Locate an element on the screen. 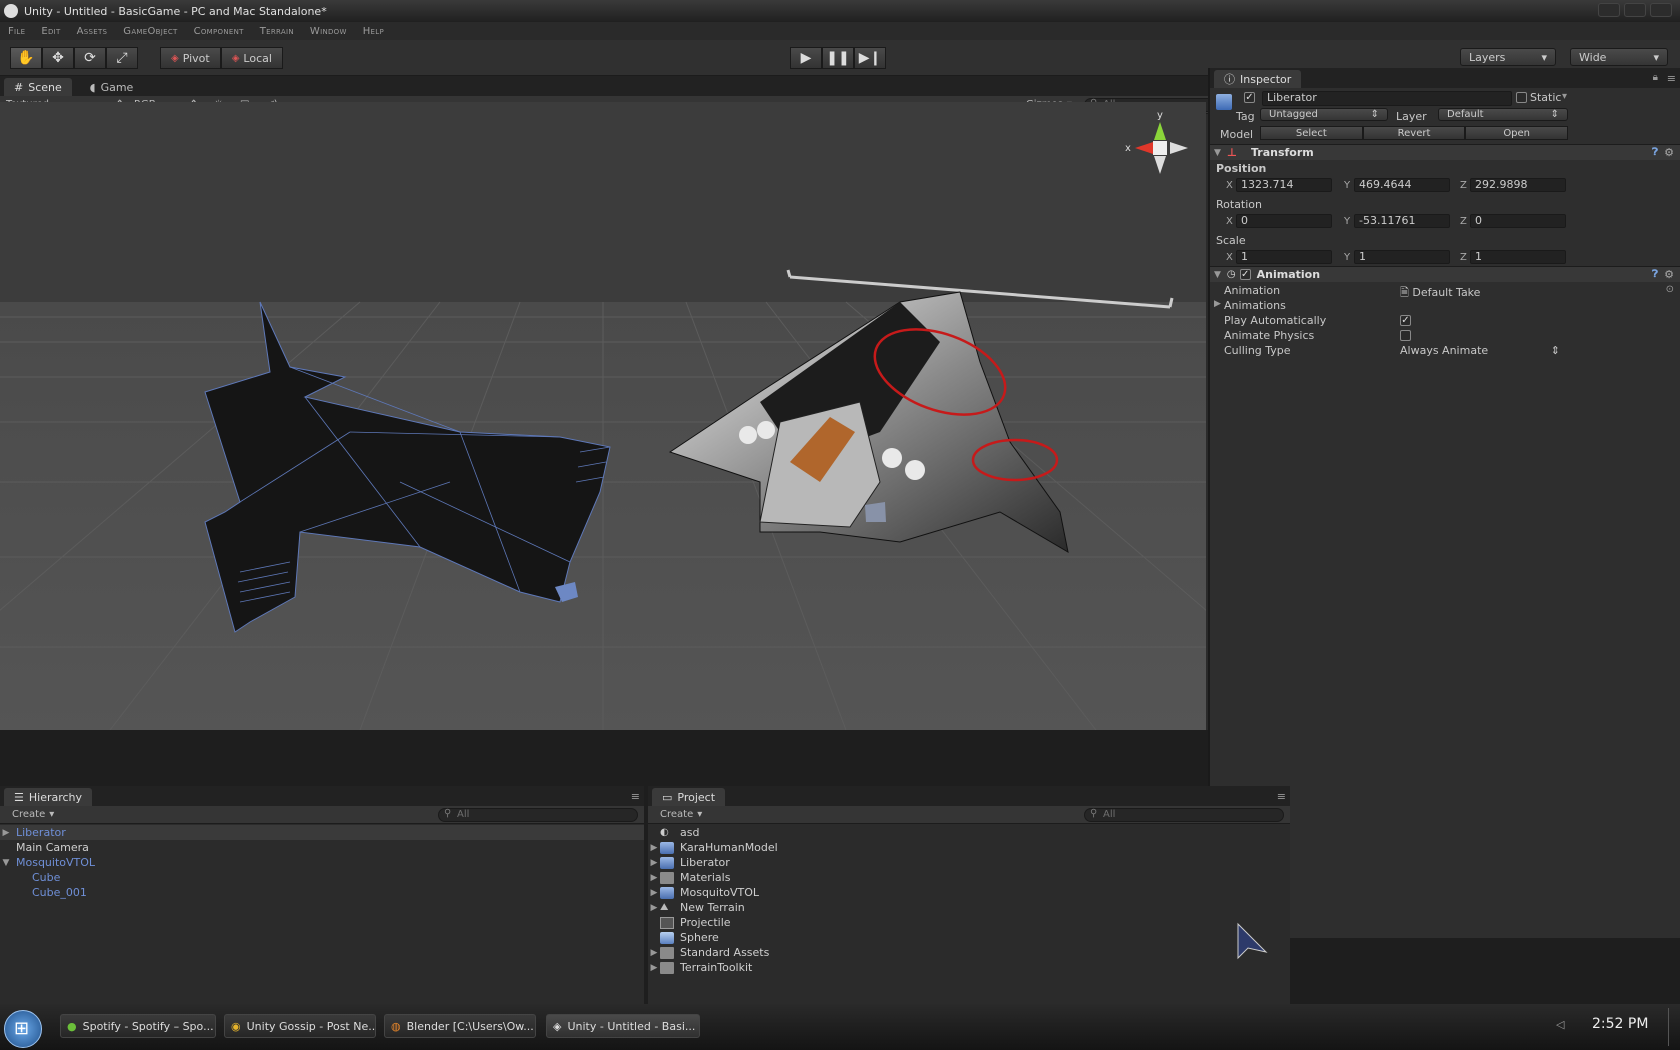 This screenshot has width=1680, height=1050. project-item-terraintoolkit: ▶ TerrainToolkit is located at coordinates (969, 967).